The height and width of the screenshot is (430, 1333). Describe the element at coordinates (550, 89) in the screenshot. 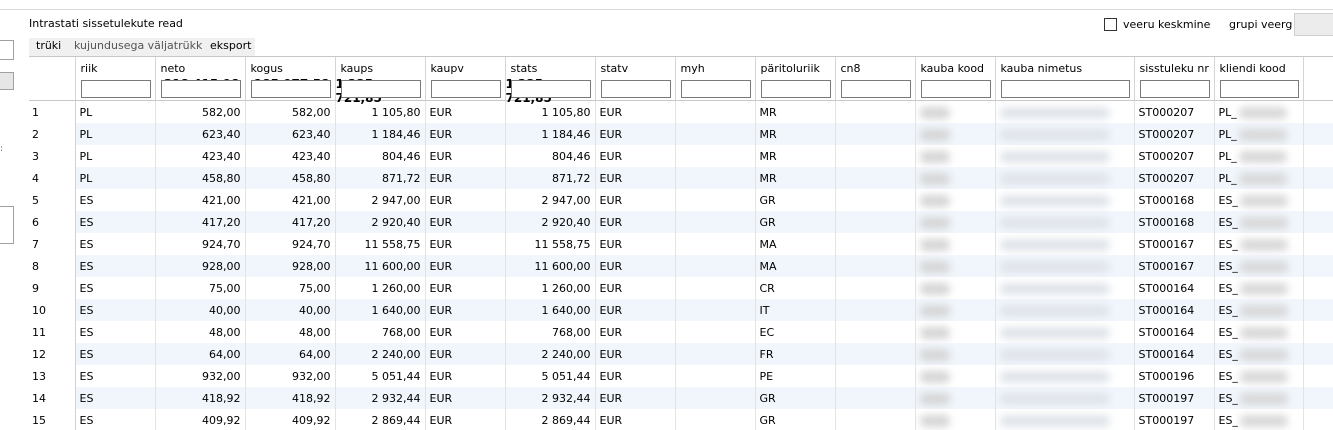

I see `filter-input-stats` at that location.